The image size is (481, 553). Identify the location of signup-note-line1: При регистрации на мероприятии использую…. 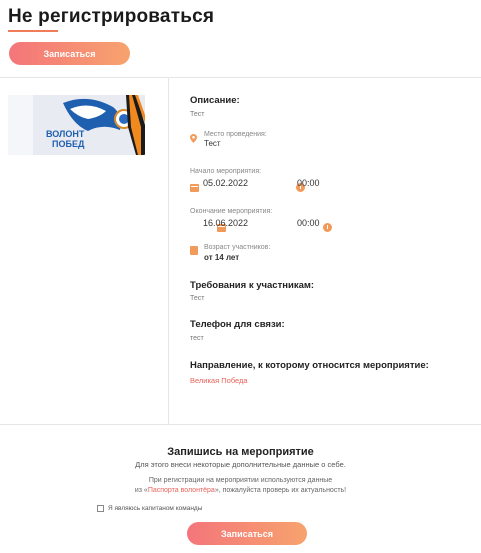
(240, 480).